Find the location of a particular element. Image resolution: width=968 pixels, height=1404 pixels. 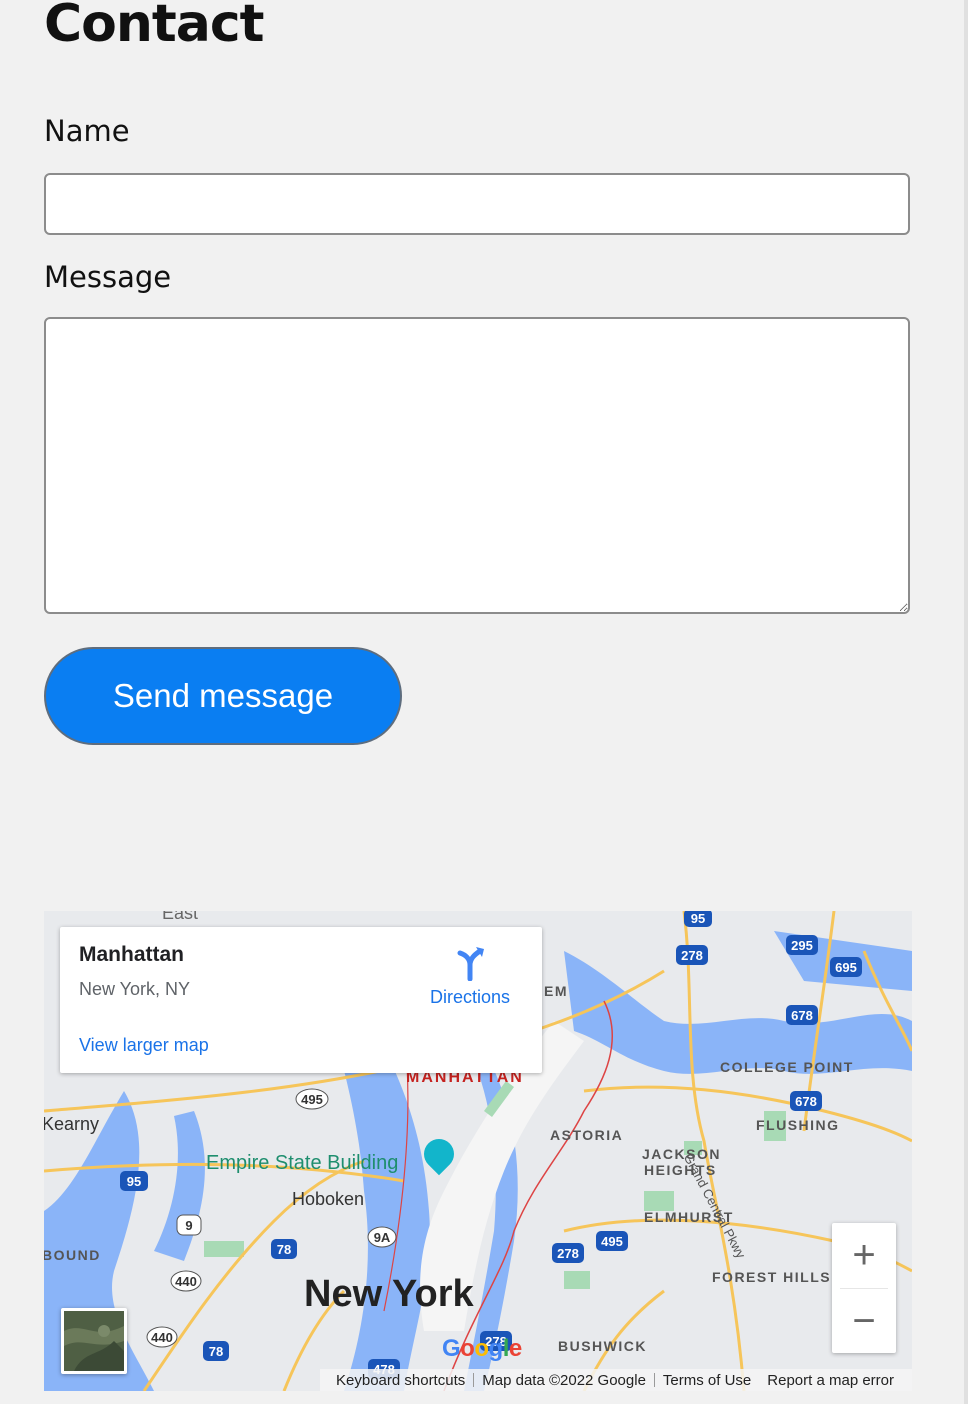

east-label: East is located at coordinates (180, 917).